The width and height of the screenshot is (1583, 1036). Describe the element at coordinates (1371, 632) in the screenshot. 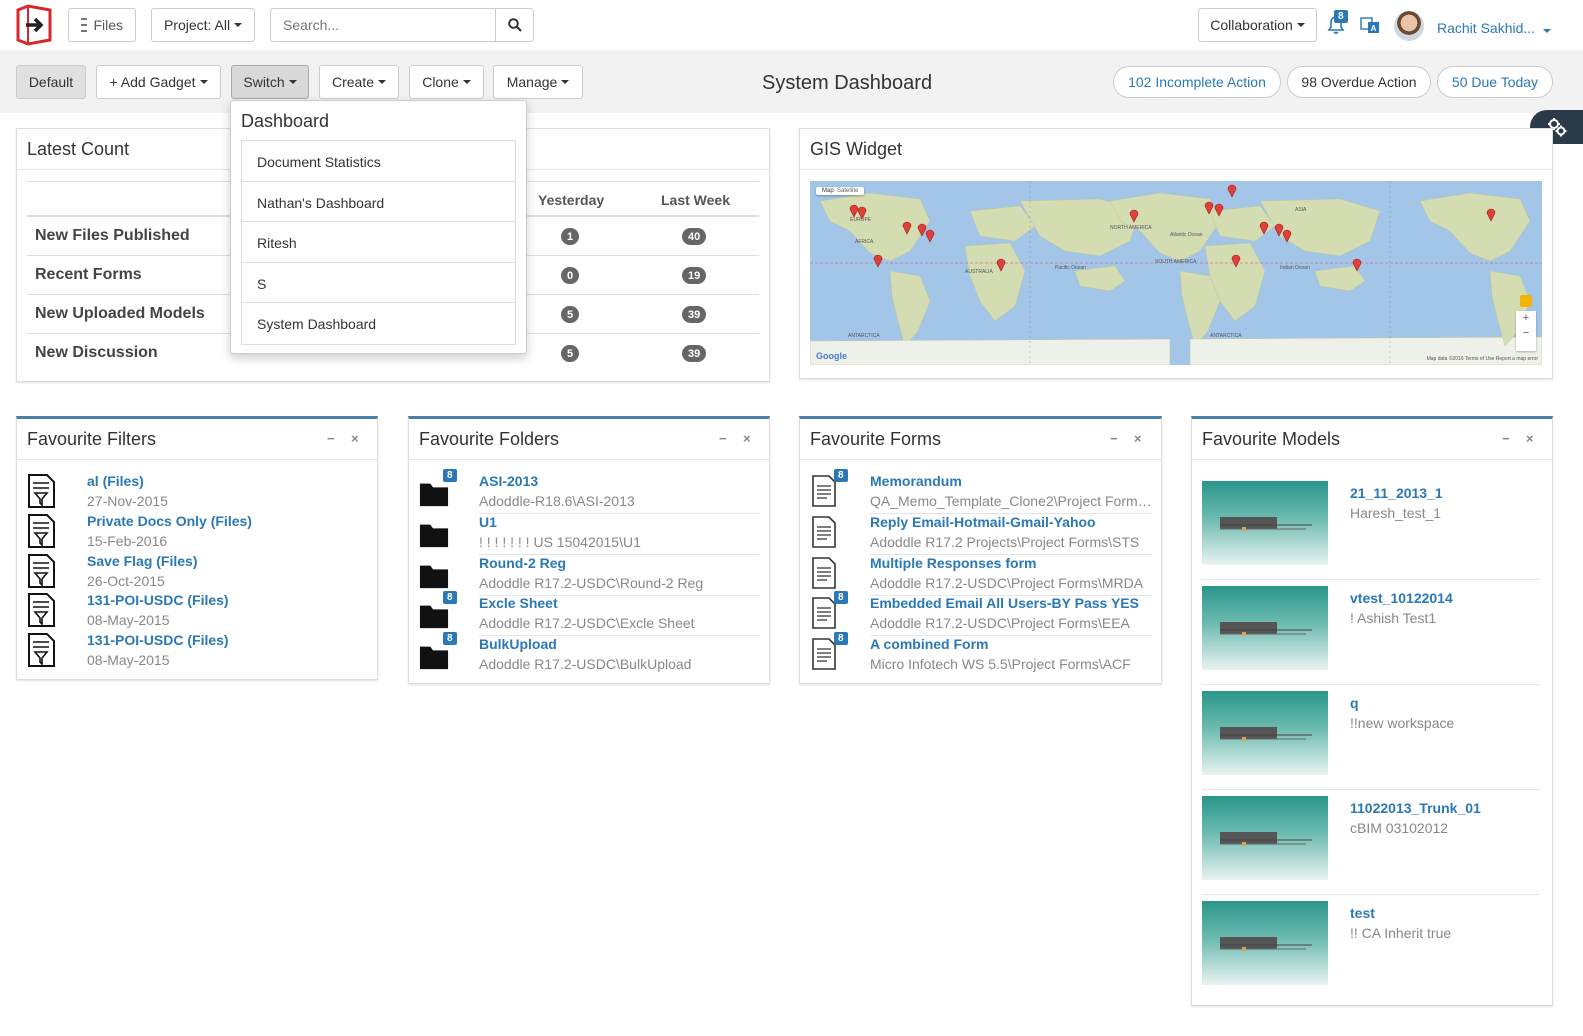

I see `list-item: vtest_10122014 ! Ashish Test1` at that location.